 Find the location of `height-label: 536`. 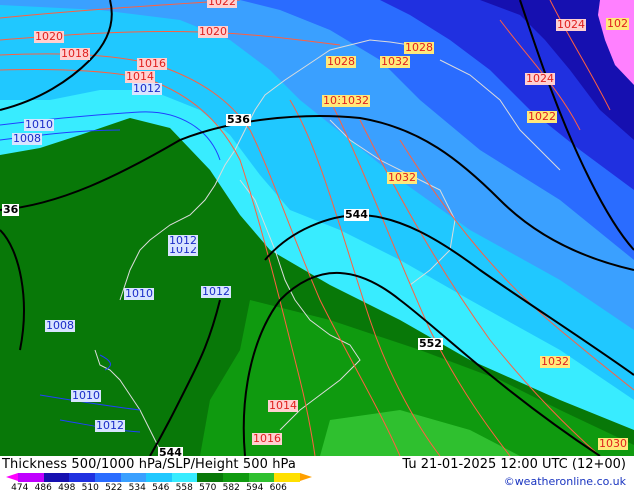

height-label: 536 is located at coordinates (238, 119).